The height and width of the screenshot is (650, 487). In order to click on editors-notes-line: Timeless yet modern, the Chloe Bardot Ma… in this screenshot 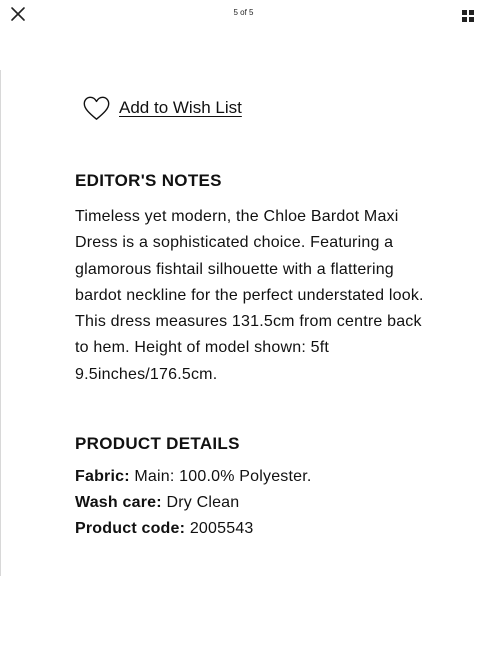, I will do `click(237, 216)`.